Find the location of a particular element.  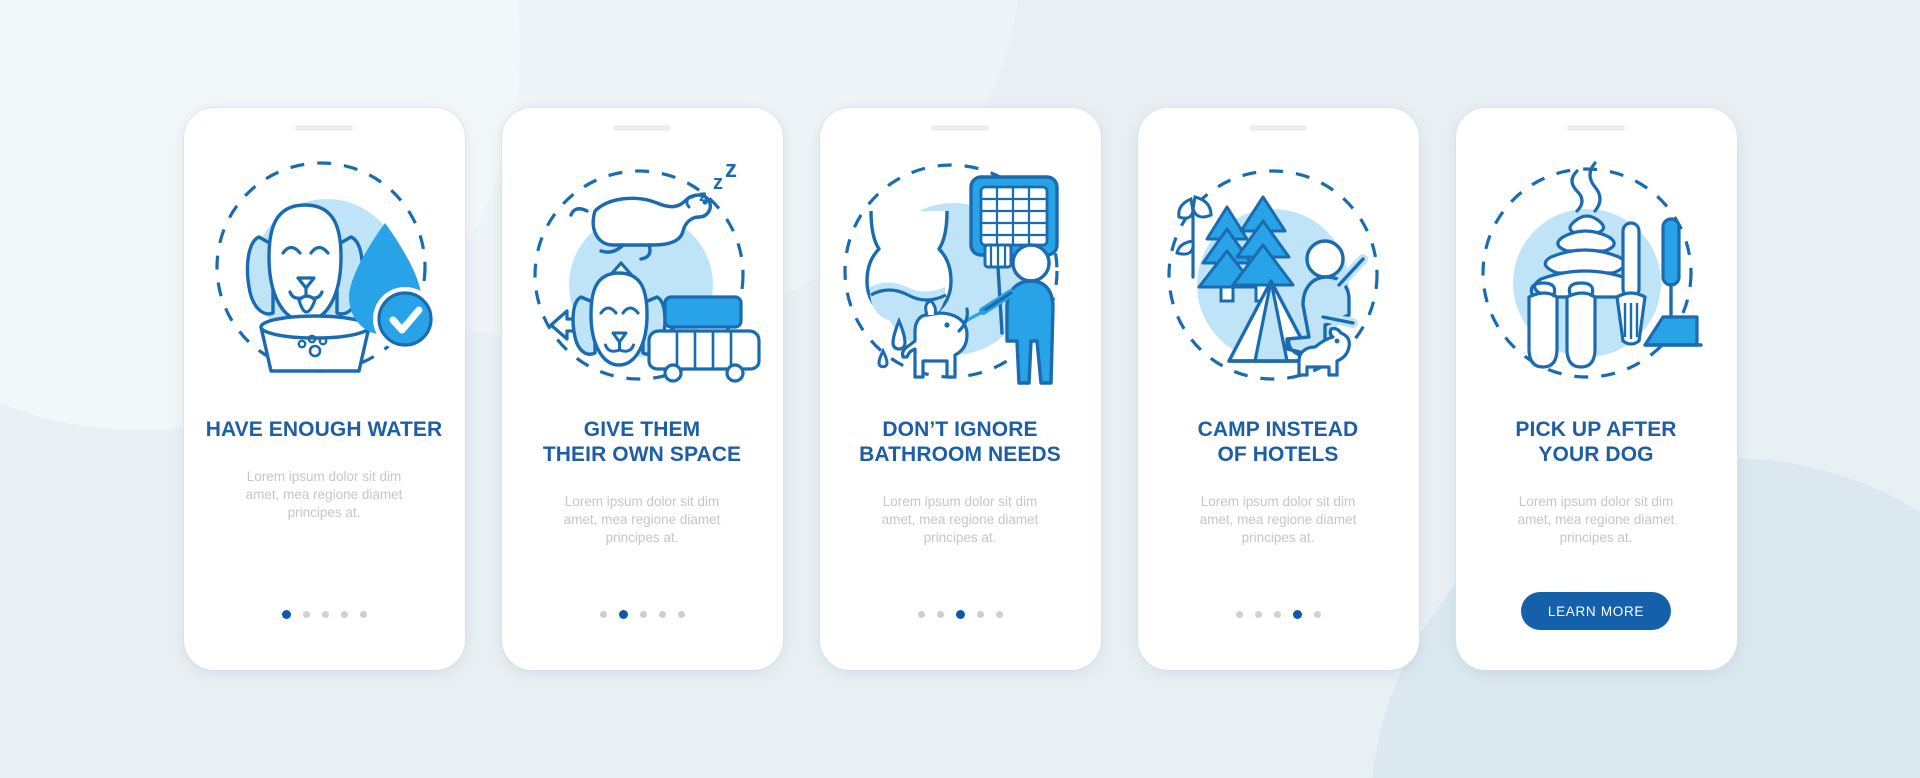

illustration-bladder-person-walking-dog-schedule is located at coordinates (960, 270).